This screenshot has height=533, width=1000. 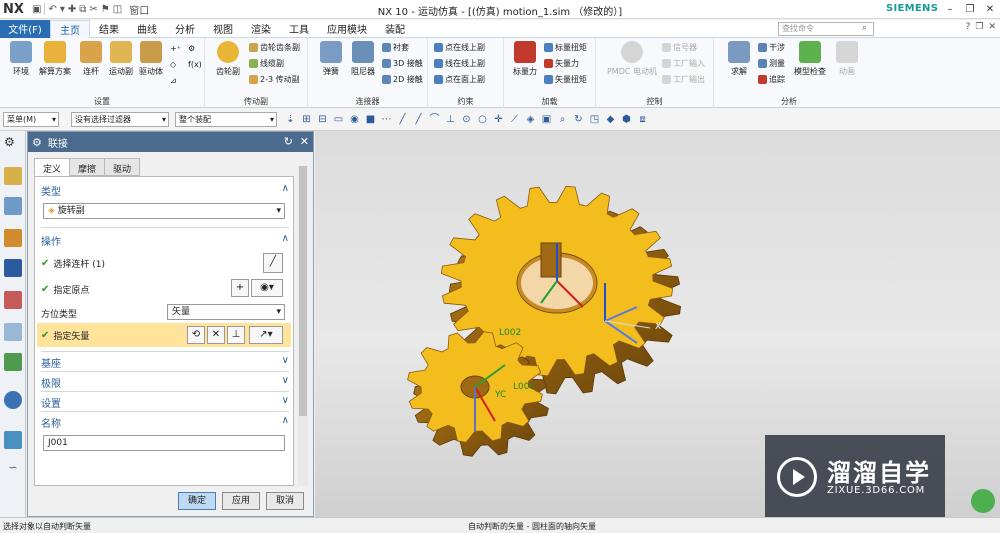 What do you see at coordinates (864, 28) in the screenshot?
I see `search-icon: ⌕` at bounding box center [864, 28].